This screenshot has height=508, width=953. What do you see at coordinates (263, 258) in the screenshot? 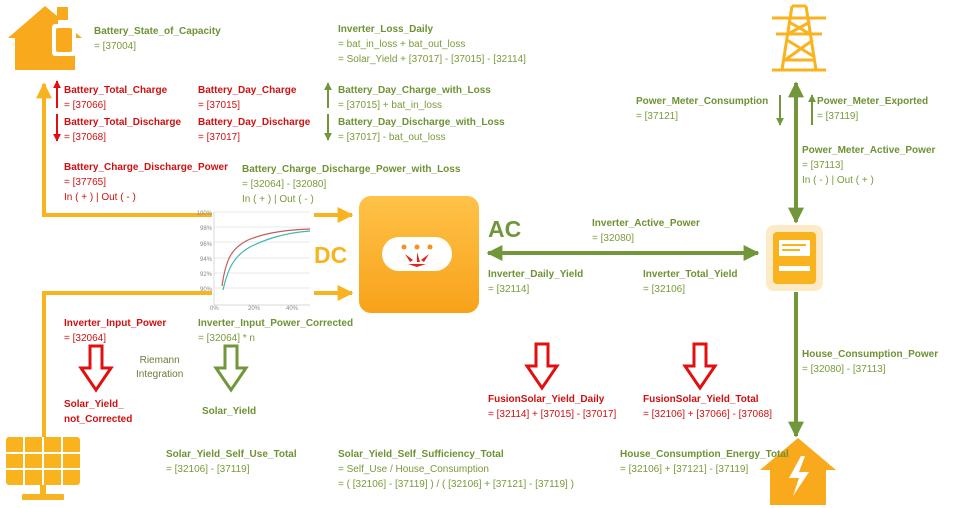
I see `efficiency-chart` at bounding box center [263, 258].